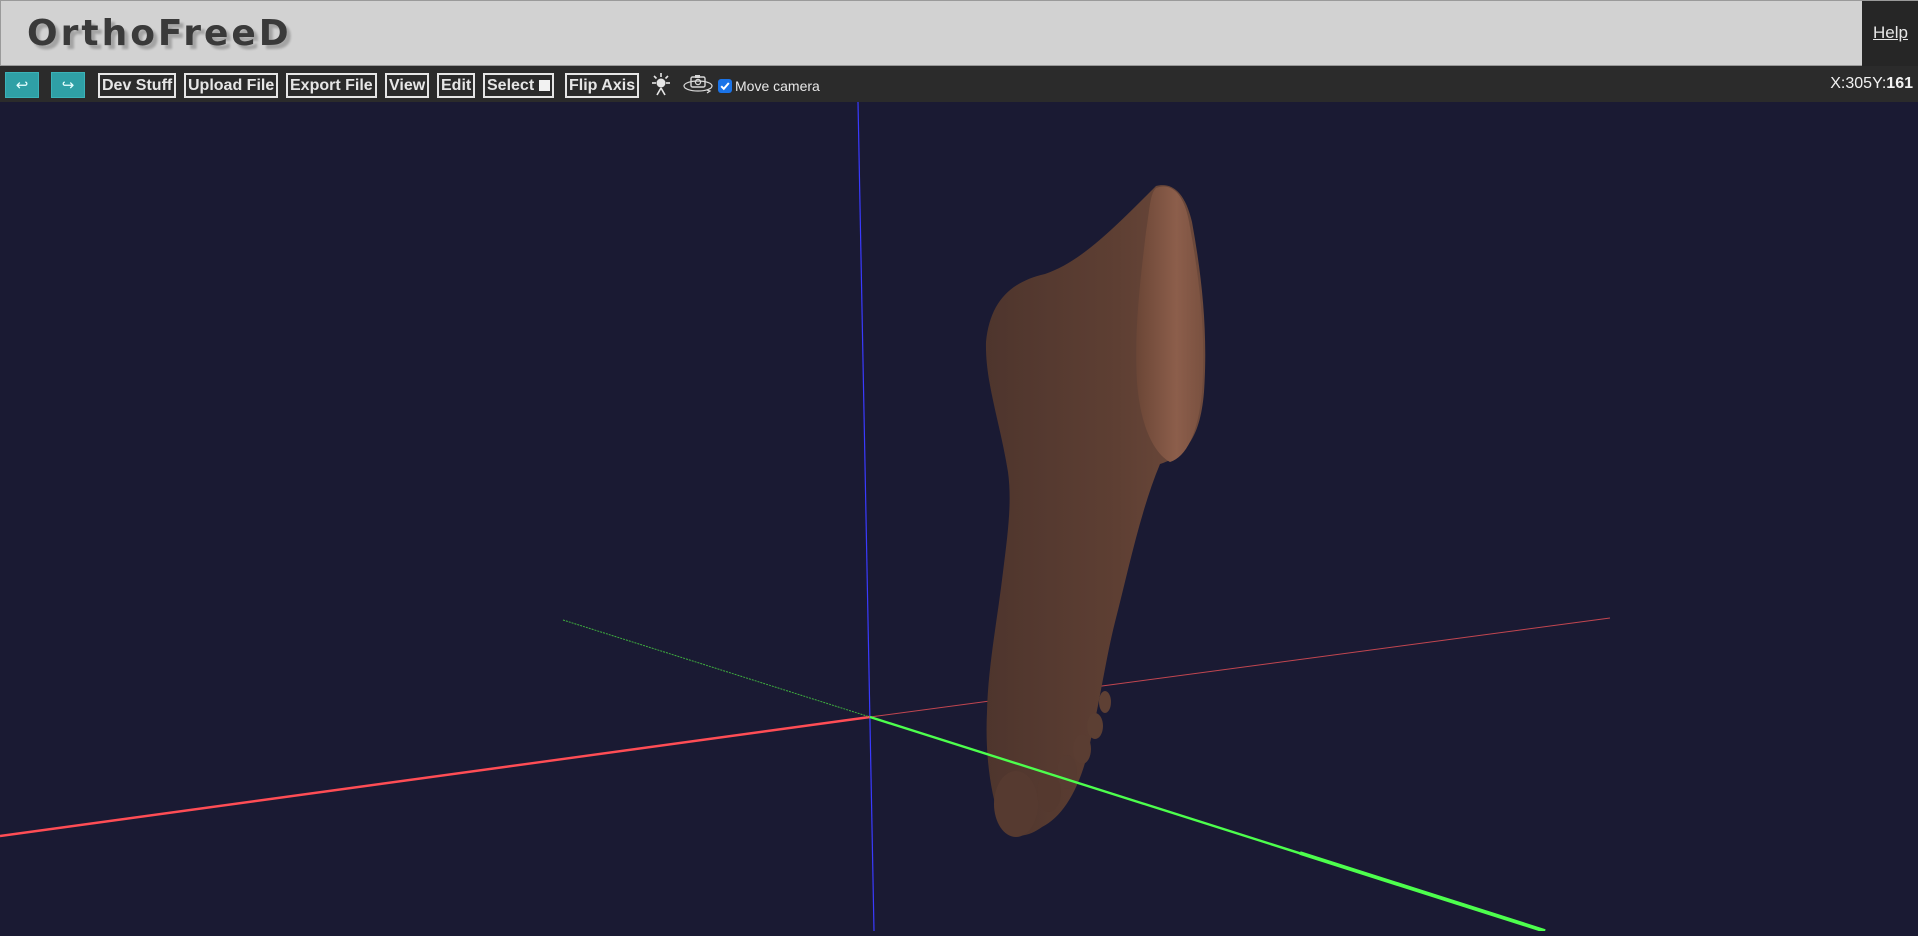 The width and height of the screenshot is (1918, 936). Describe the element at coordinates (1899, 83) in the screenshot. I see `y-coordinate-value: 161` at that location.